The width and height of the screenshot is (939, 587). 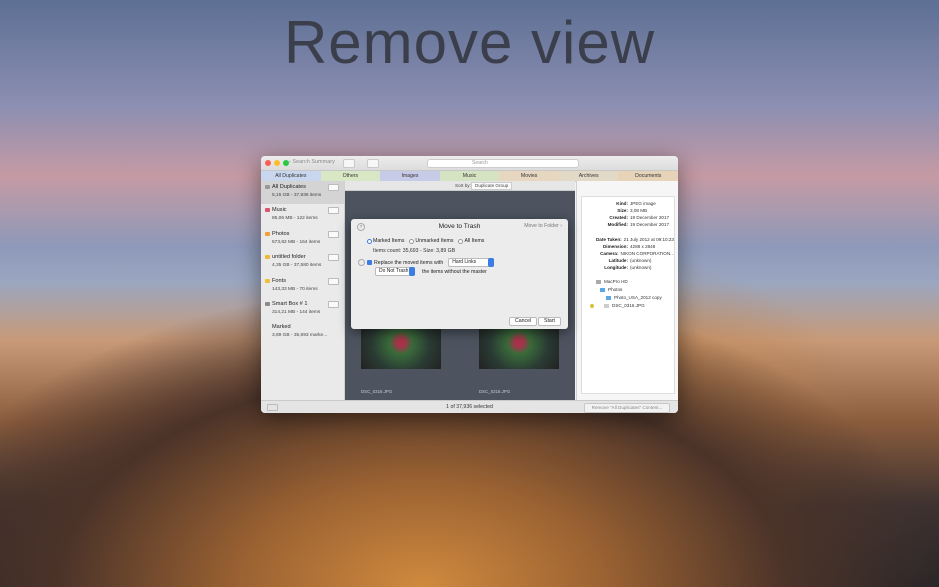 I want to click on link-type-value: Hard Links, so click(x=464, y=262).